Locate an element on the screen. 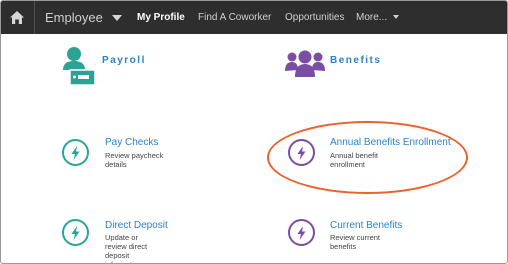  pay-checks-description: Review paycheck details is located at coordinates (134, 160).